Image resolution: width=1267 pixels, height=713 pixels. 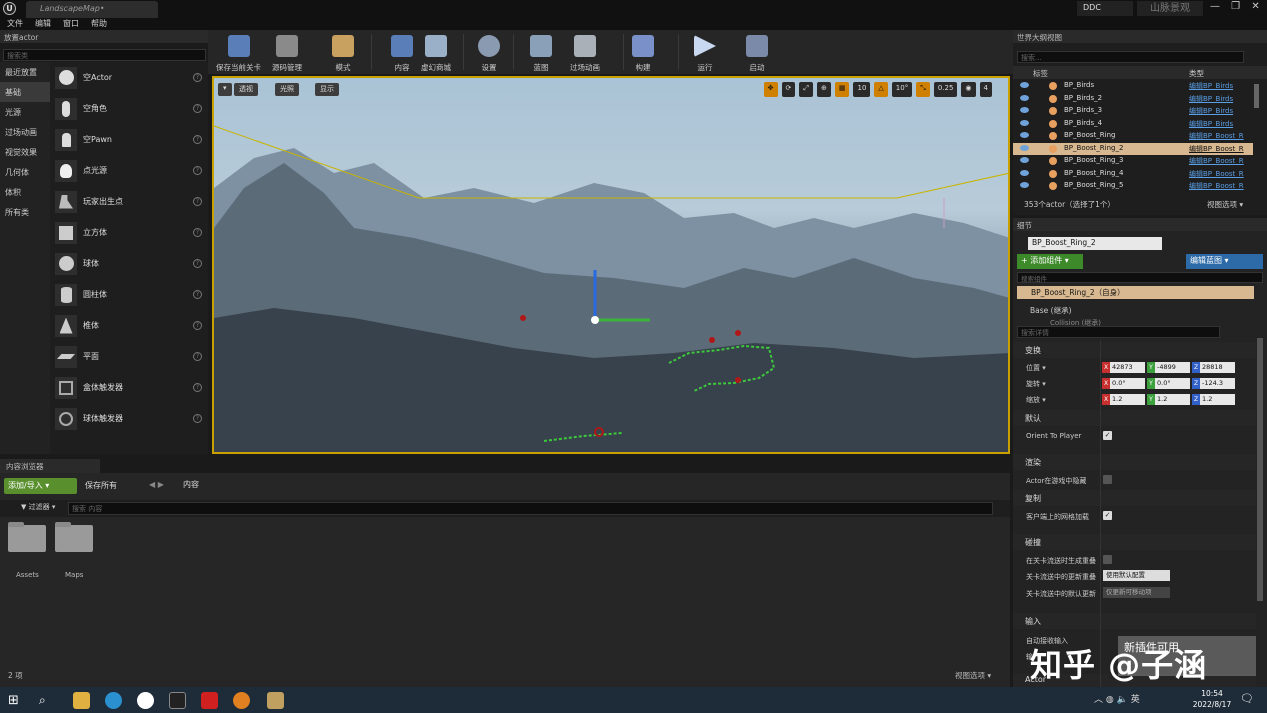 I want to click on scale-x: 1.2, so click(x=1127, y=399).